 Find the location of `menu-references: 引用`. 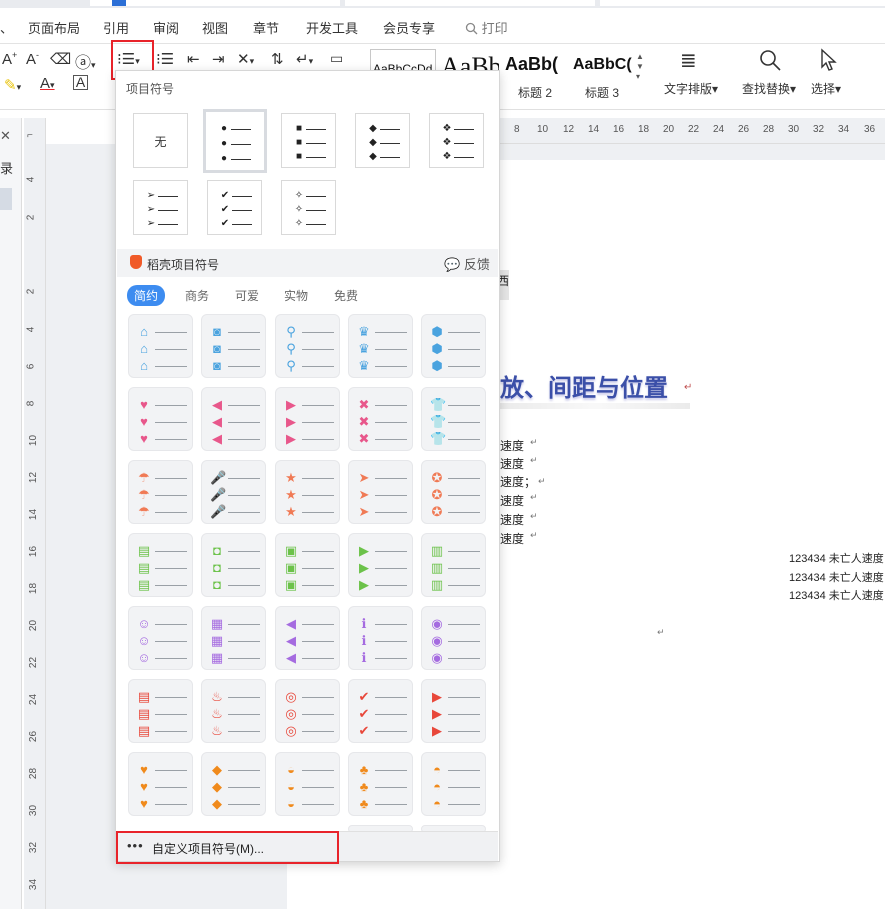

menu-references: 引用 is located at coordinates (116, 27).